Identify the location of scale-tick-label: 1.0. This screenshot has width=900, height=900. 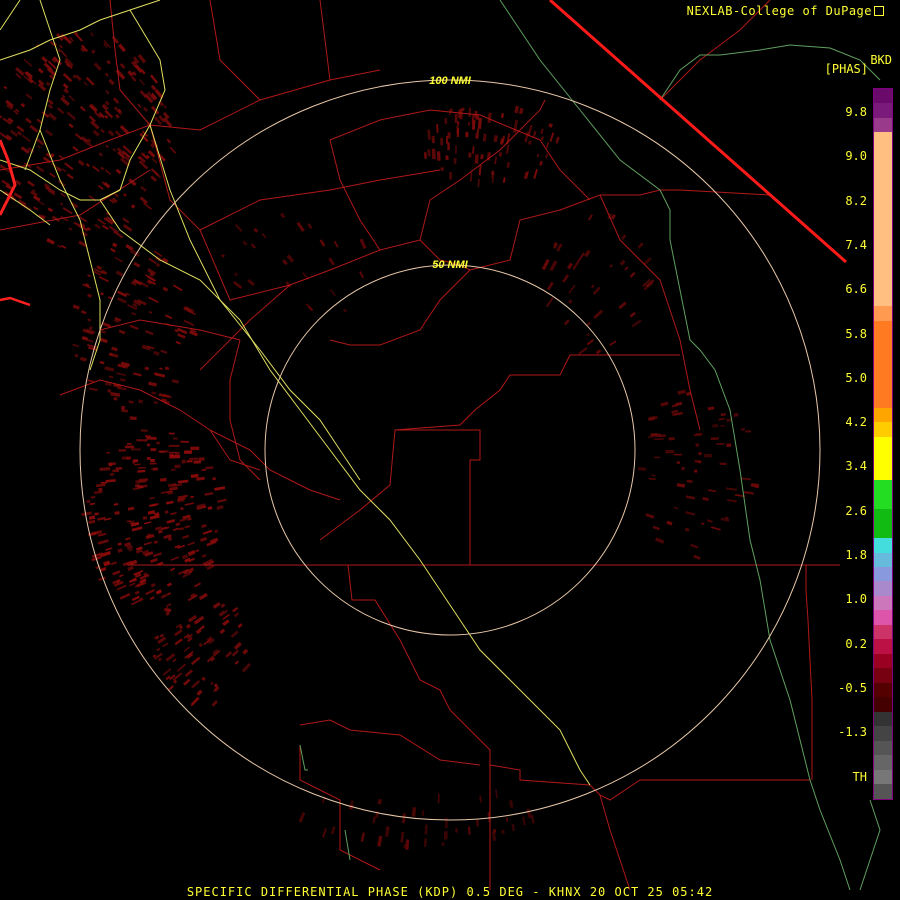
(856, 599).